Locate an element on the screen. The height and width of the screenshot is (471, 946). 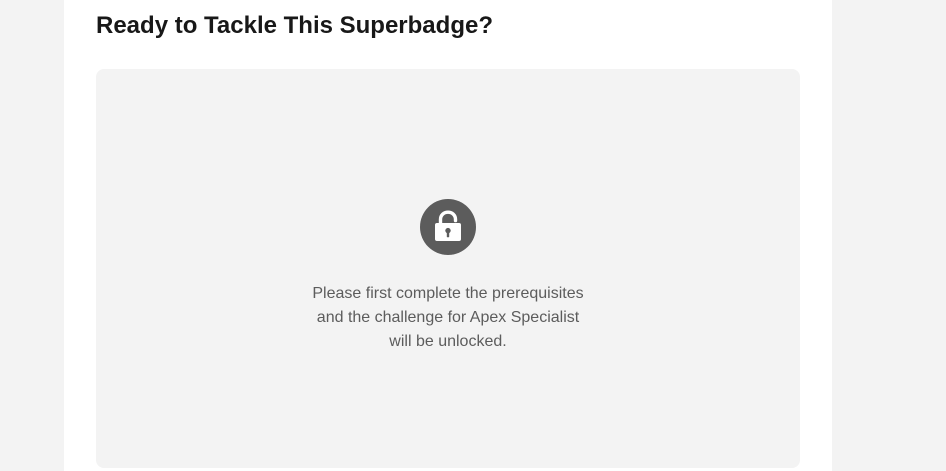
padlock-shackle is located at coordinates (448, 217).